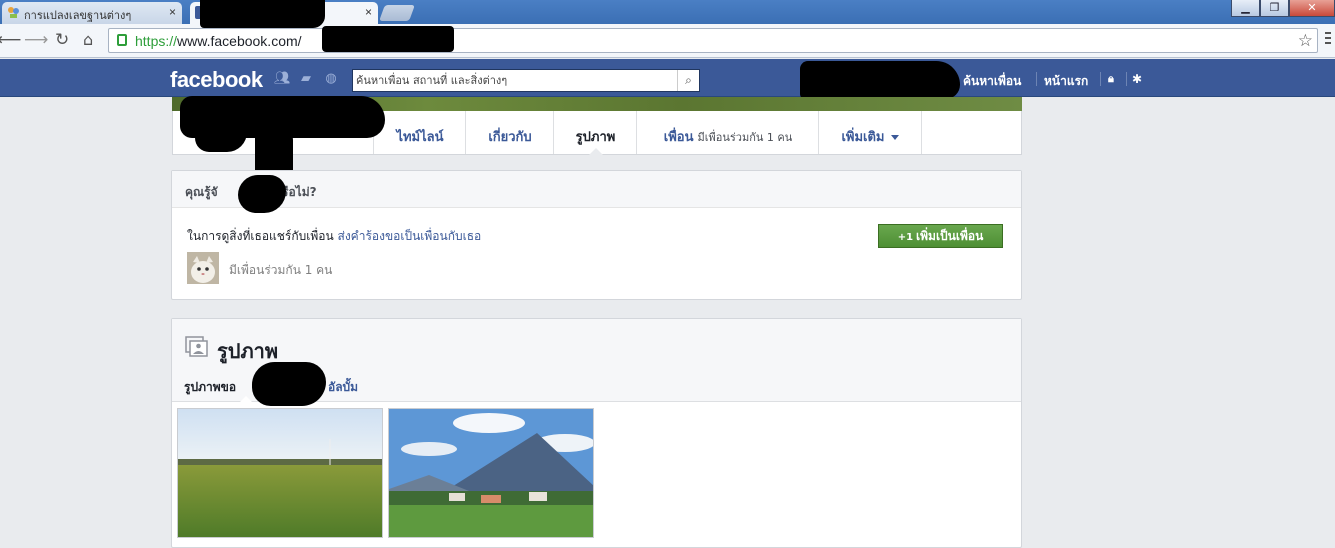  Describe the element at coordinates (1305, 41) in the screenshot. I see `bookmark-star-icon: ☆` at that location.